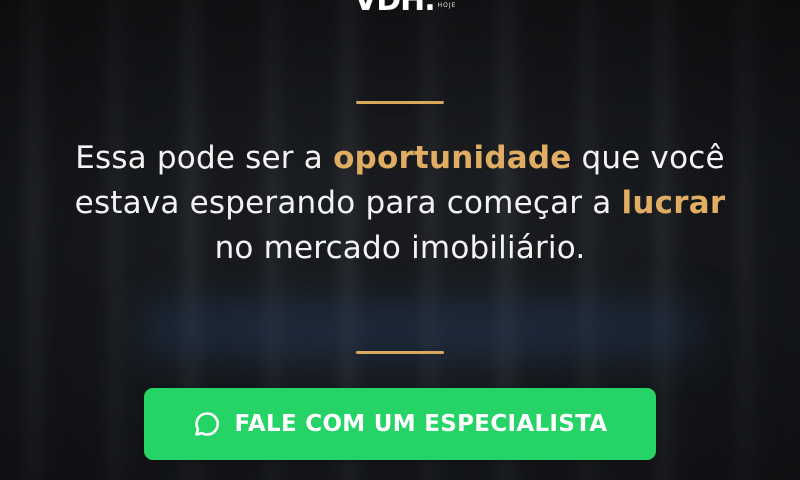  I want to click on talk-to-specialist-button: FALE COM UM ESPECIALISTA, so click(400, 424).